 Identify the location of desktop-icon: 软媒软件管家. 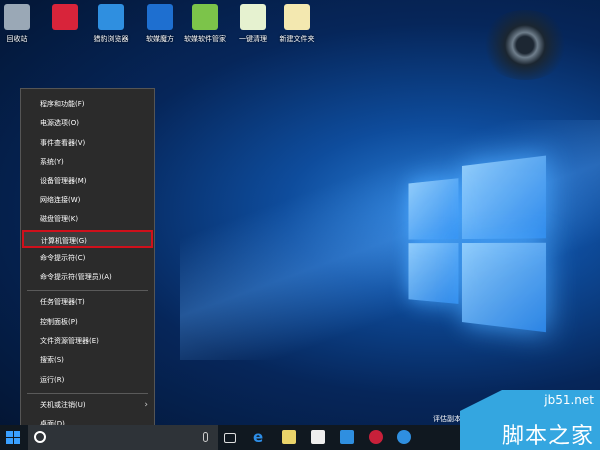
(205, 24).